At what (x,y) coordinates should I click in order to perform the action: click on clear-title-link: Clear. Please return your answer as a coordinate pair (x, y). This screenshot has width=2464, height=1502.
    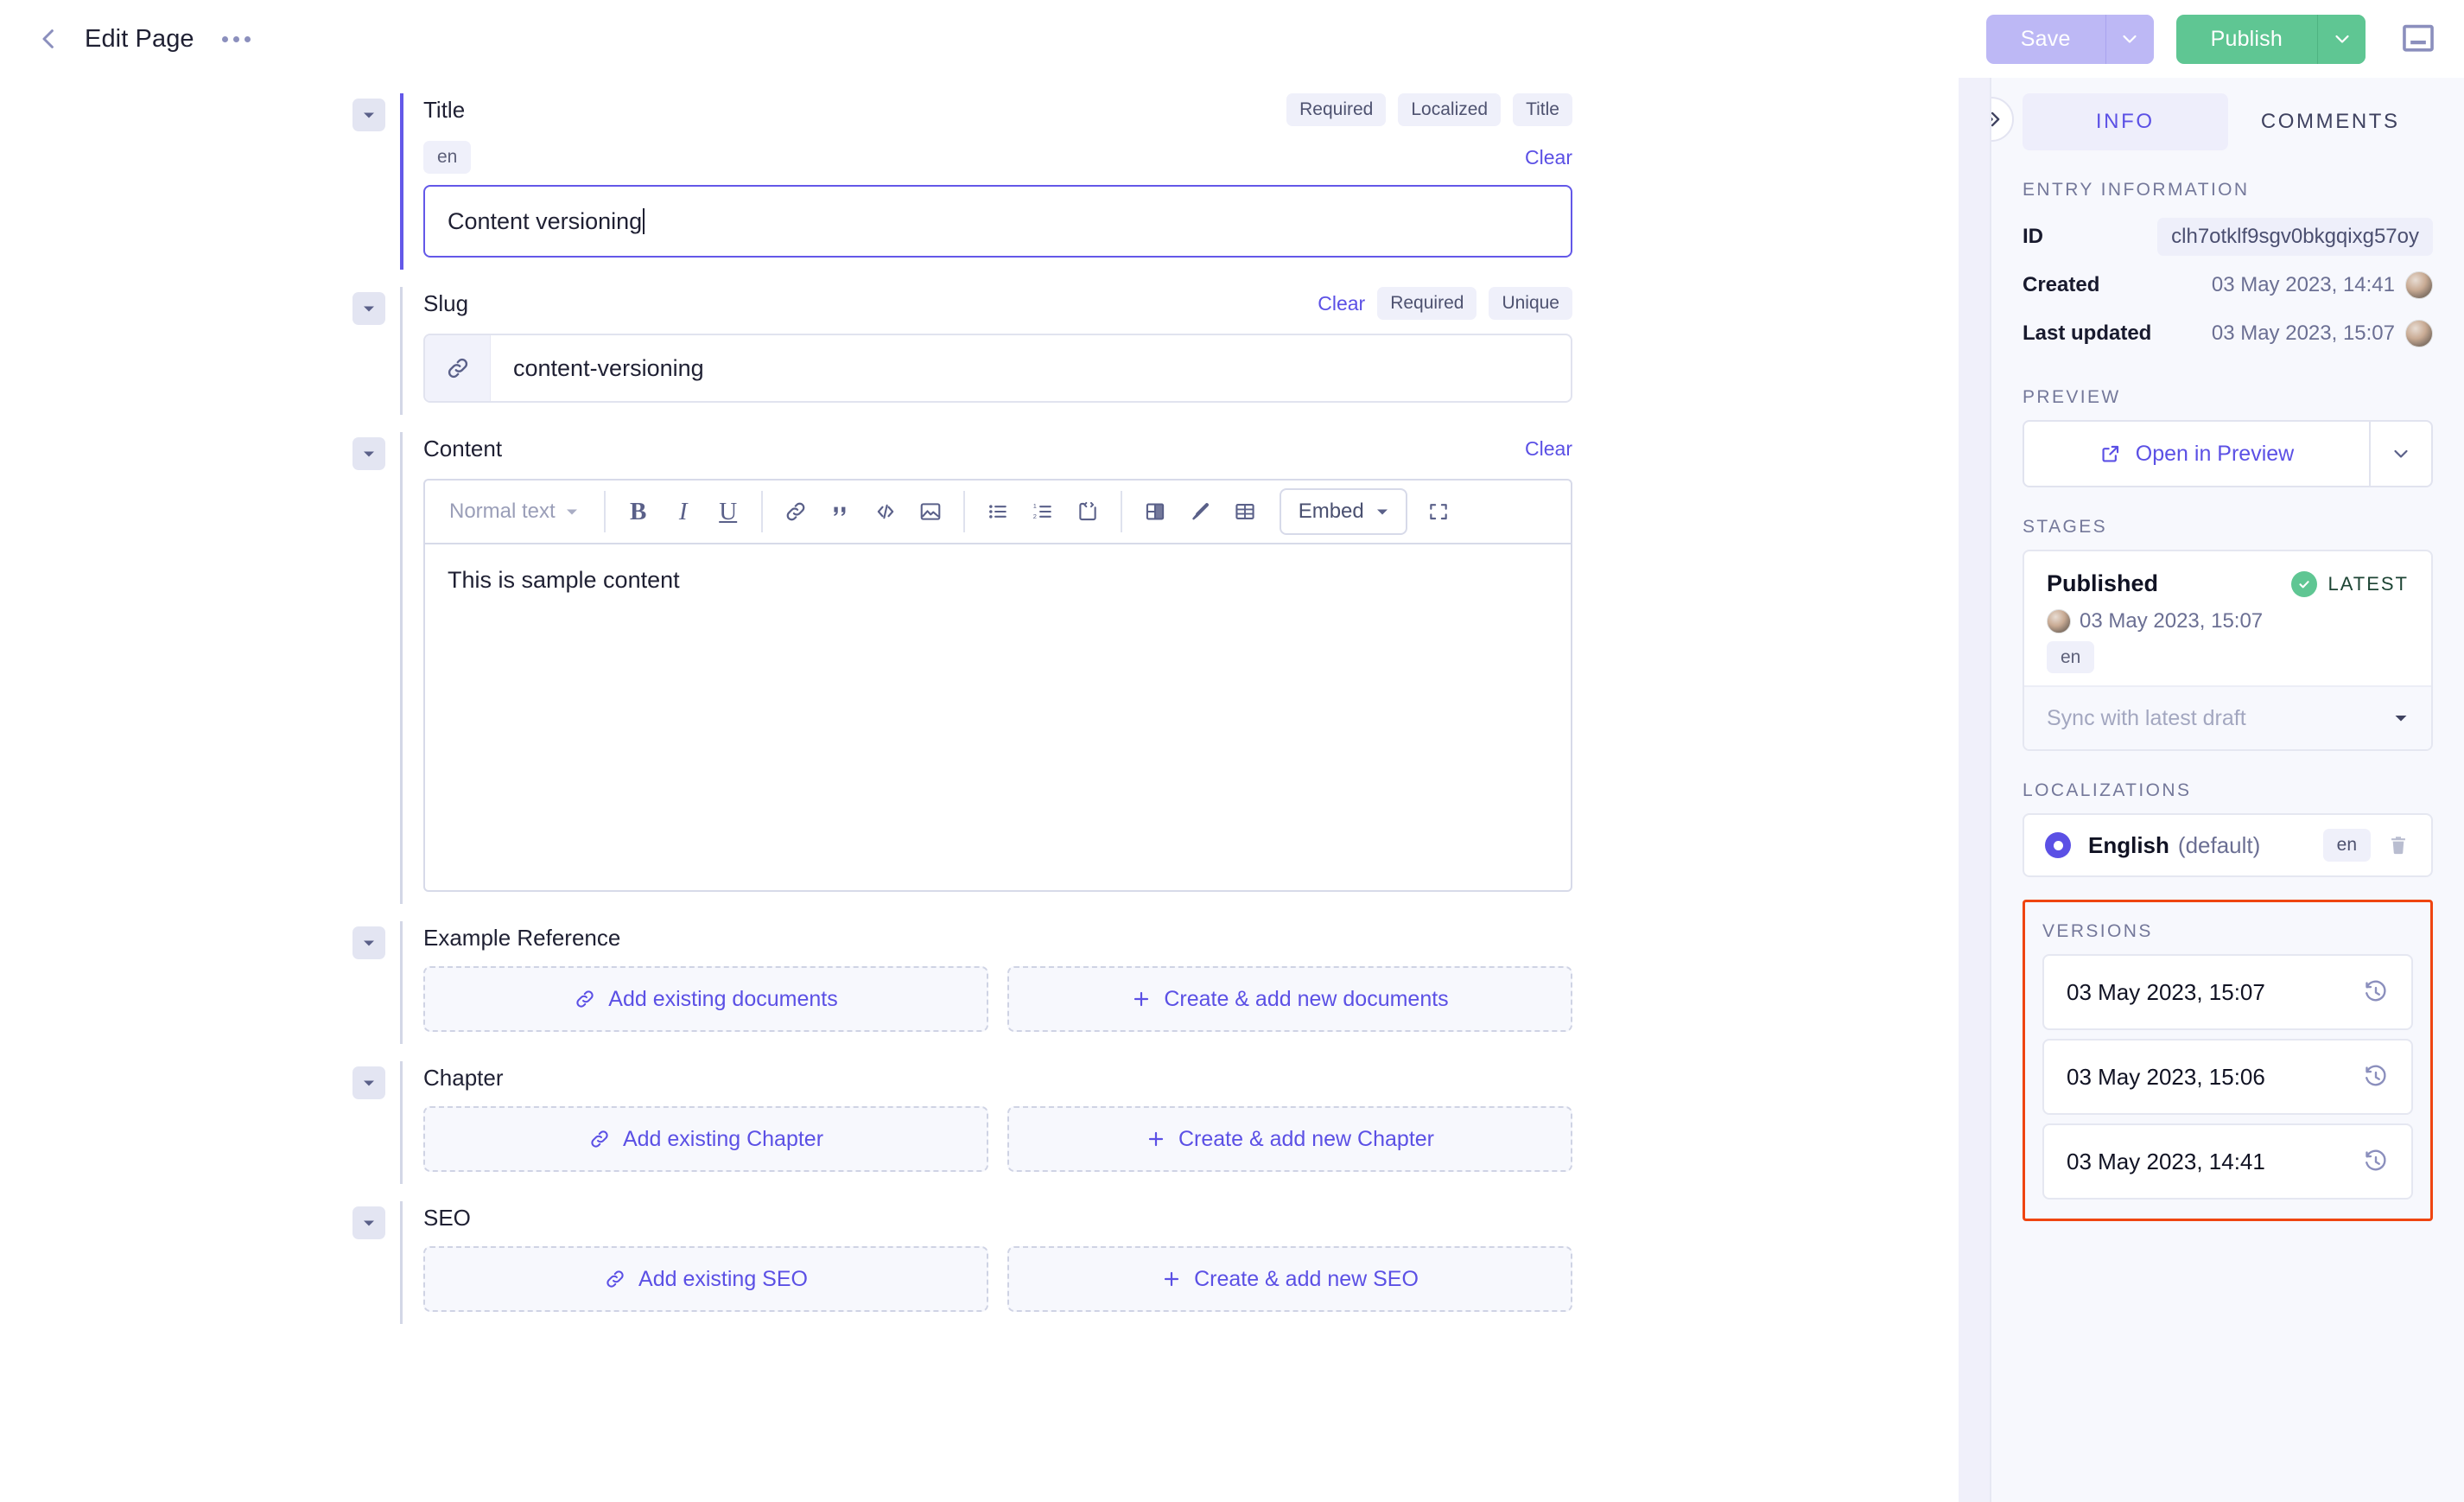
    Looking at the image, I should click on (1548, 157).